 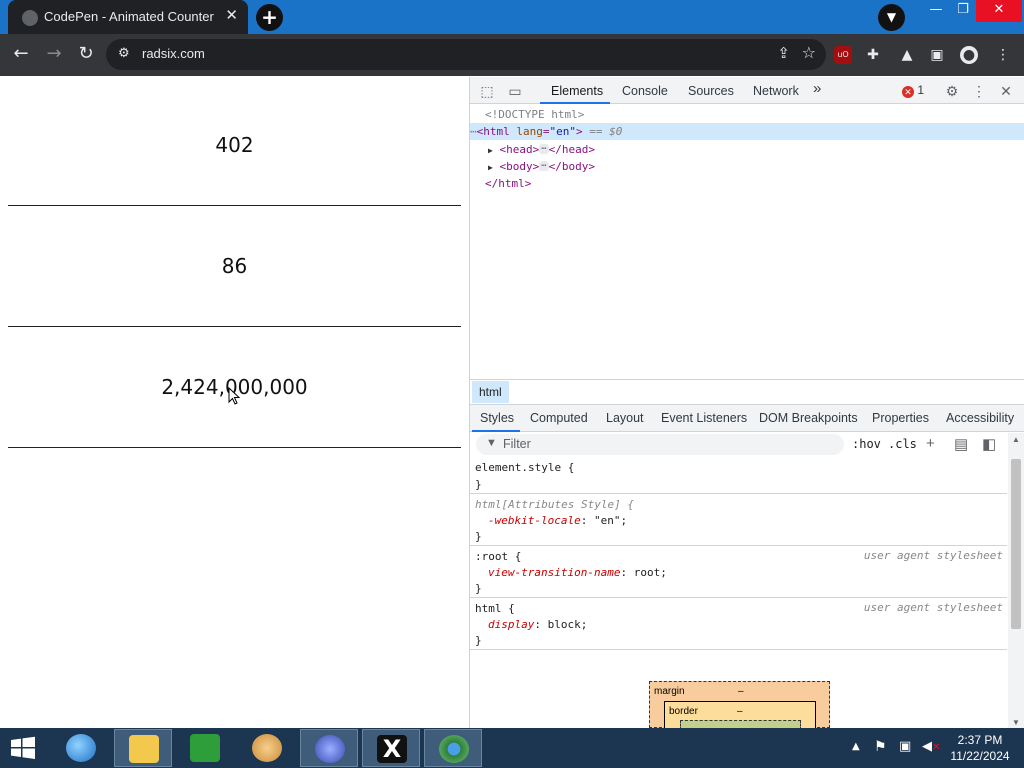 I want to click on devtools-menu-icon: ⋮, so click(x=979, y=91).